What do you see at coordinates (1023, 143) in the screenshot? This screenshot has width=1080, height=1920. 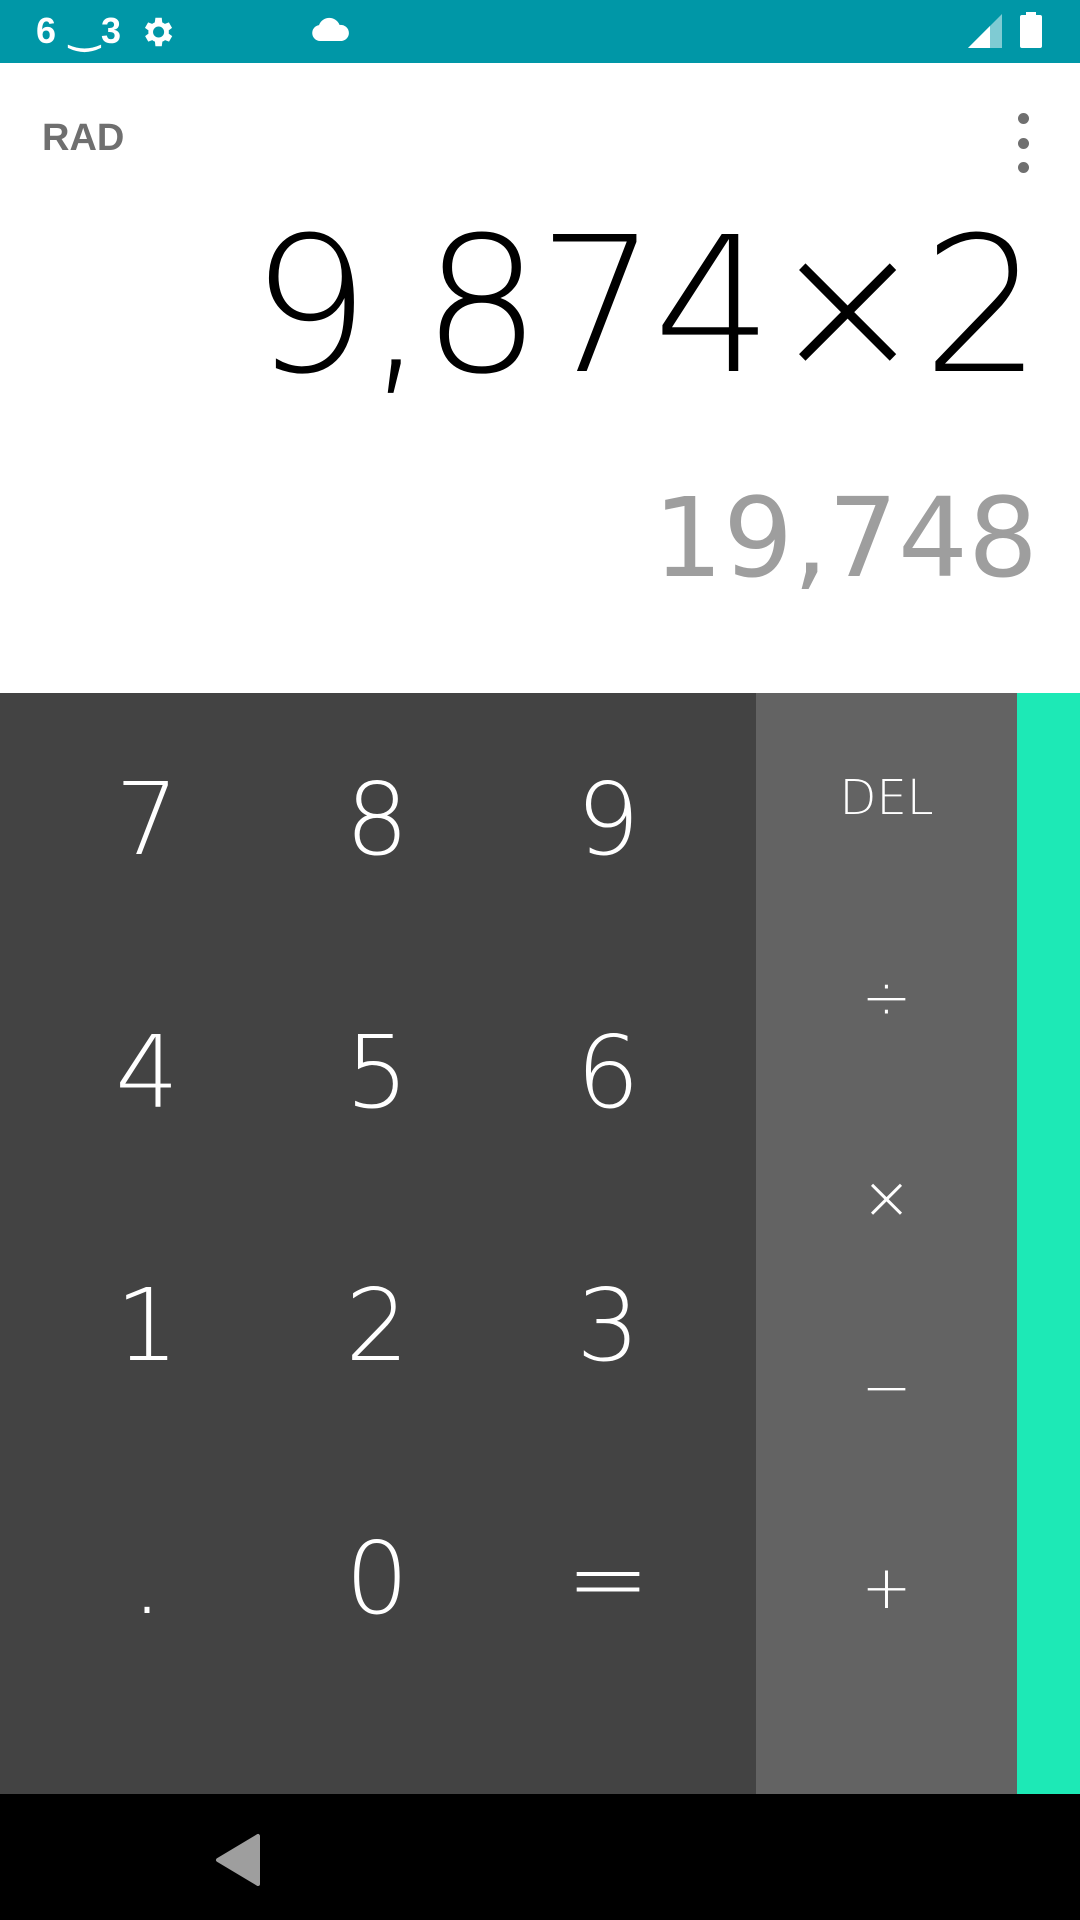 I see `more-options-icon` at bounding box center [1023, 143].